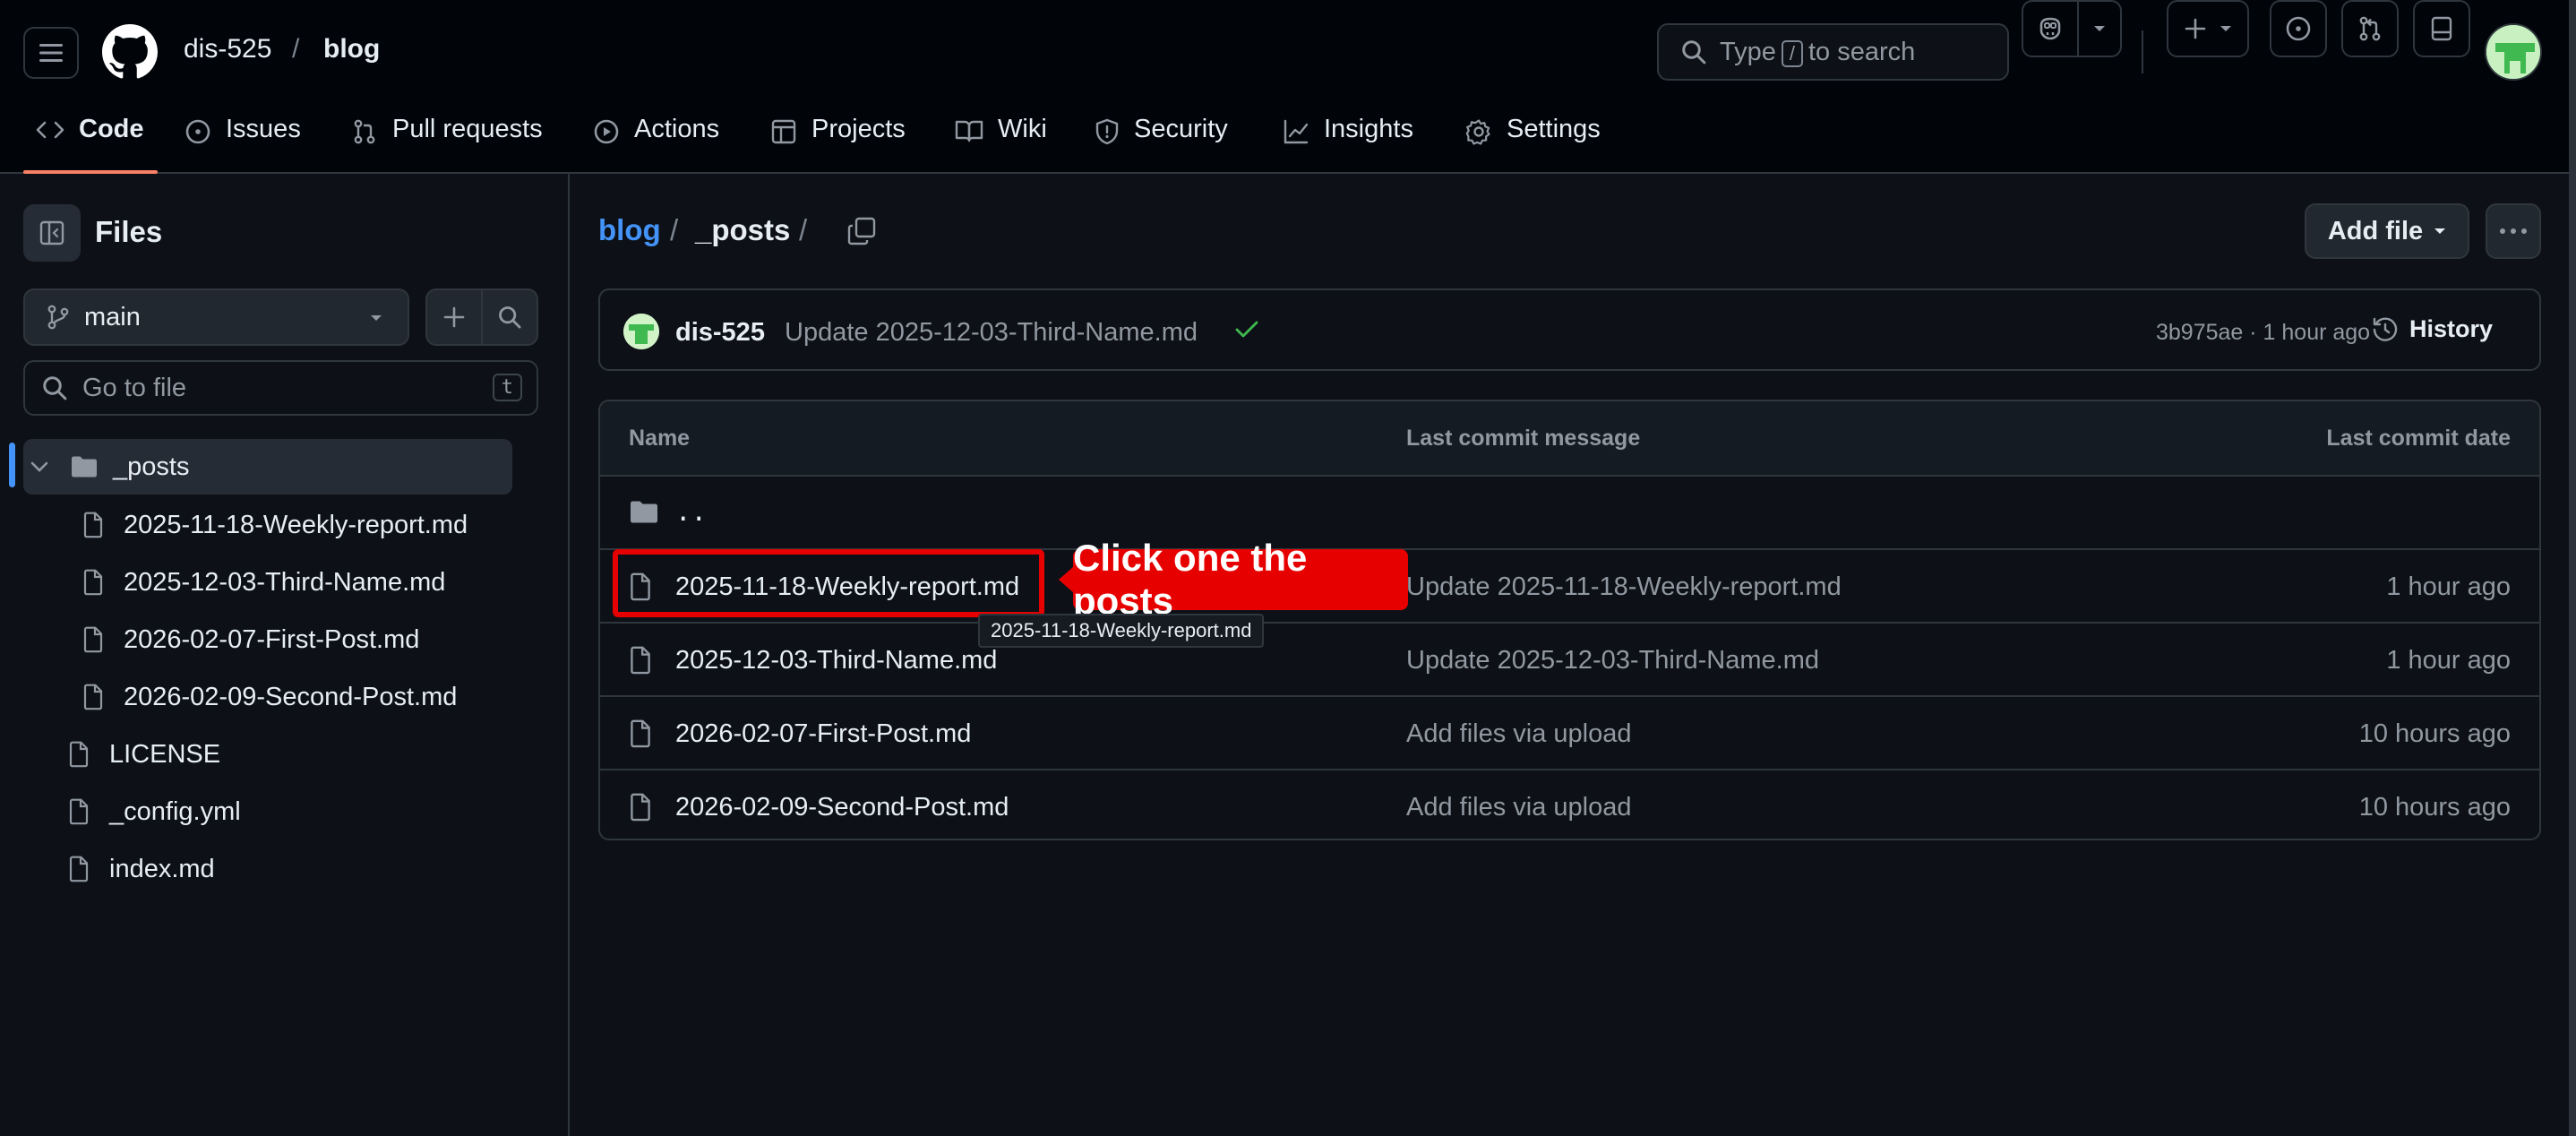 The height and width of the screenshot is (1136, 2576). Describe the element at coordinates (641, 331) in the screenshot. I see `commit-author-avatar` at that location.